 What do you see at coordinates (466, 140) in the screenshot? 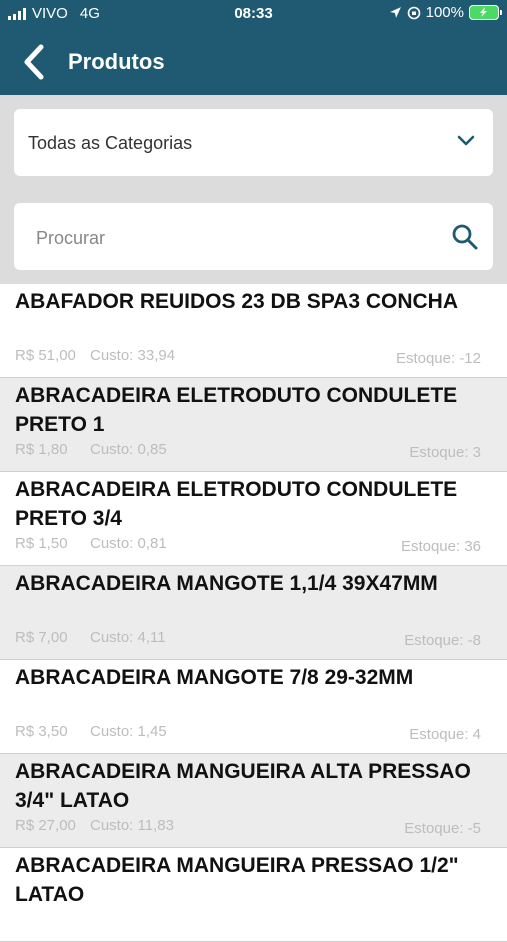
I see `chevron-down-icon` at bounding box center [466, 140].